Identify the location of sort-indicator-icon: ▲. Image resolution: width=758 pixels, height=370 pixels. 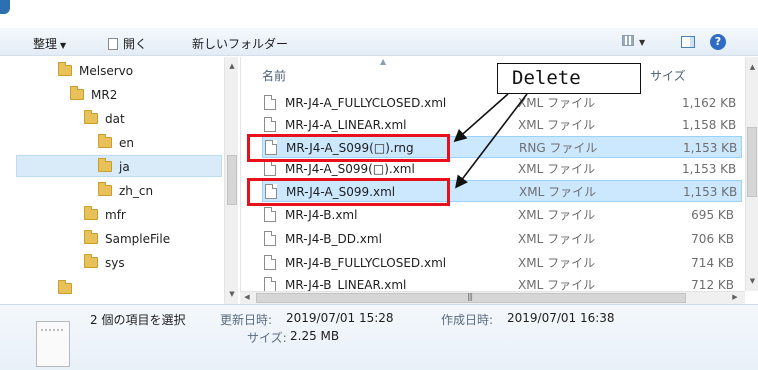
(383, 61).